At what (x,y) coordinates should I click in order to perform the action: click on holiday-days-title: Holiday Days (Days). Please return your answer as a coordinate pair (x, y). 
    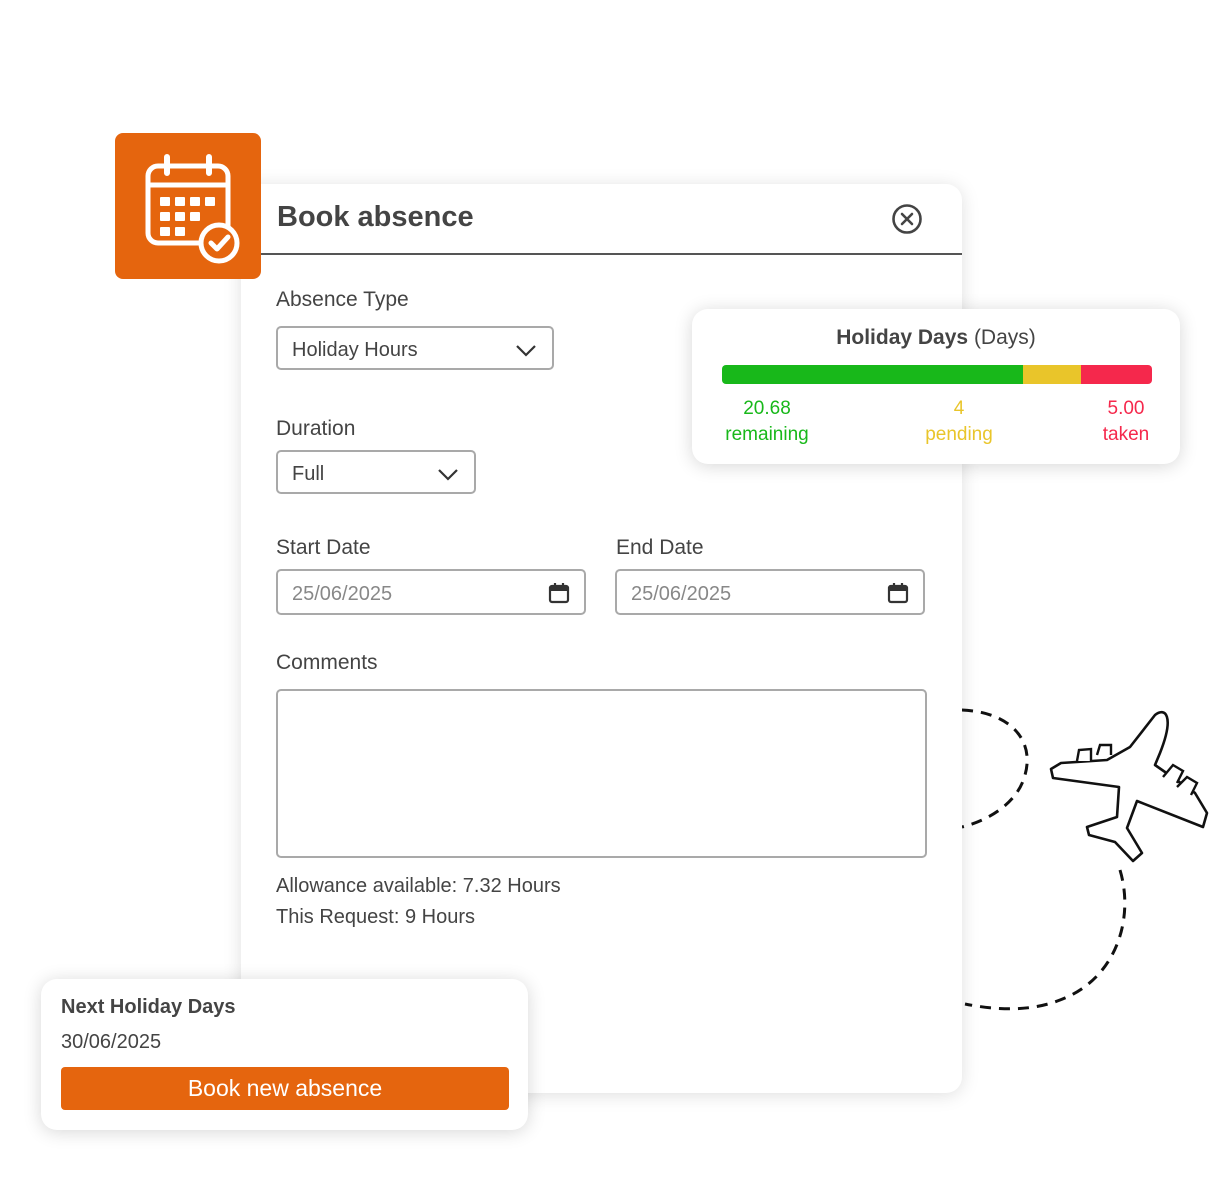
    Looking at the image, I should click on (936, 338).